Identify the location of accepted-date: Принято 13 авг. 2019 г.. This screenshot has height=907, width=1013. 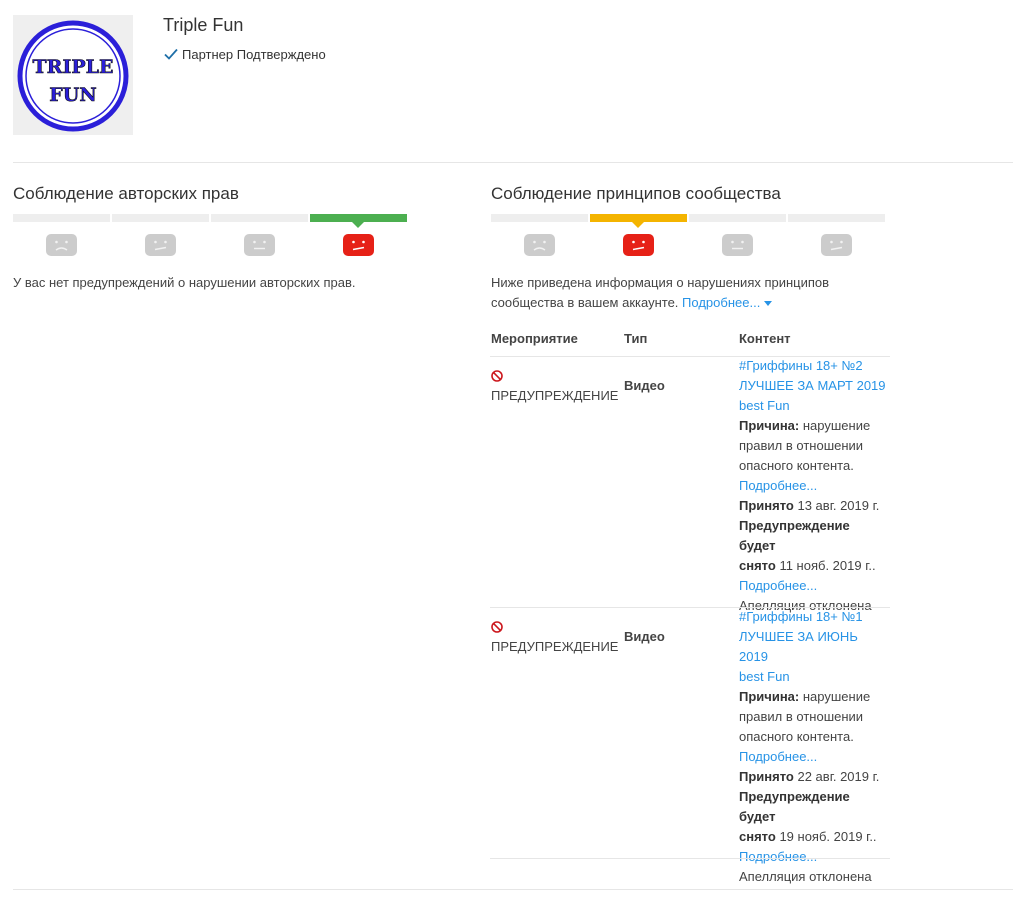
(814, 506).